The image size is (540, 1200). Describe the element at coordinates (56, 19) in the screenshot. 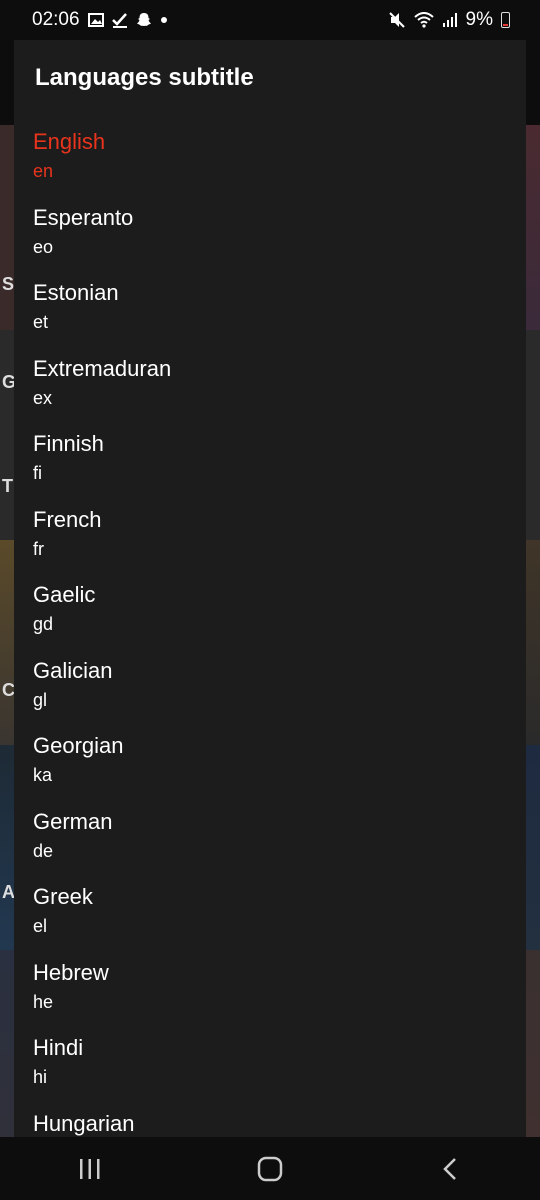

I see `clock: 02:06` at that location.